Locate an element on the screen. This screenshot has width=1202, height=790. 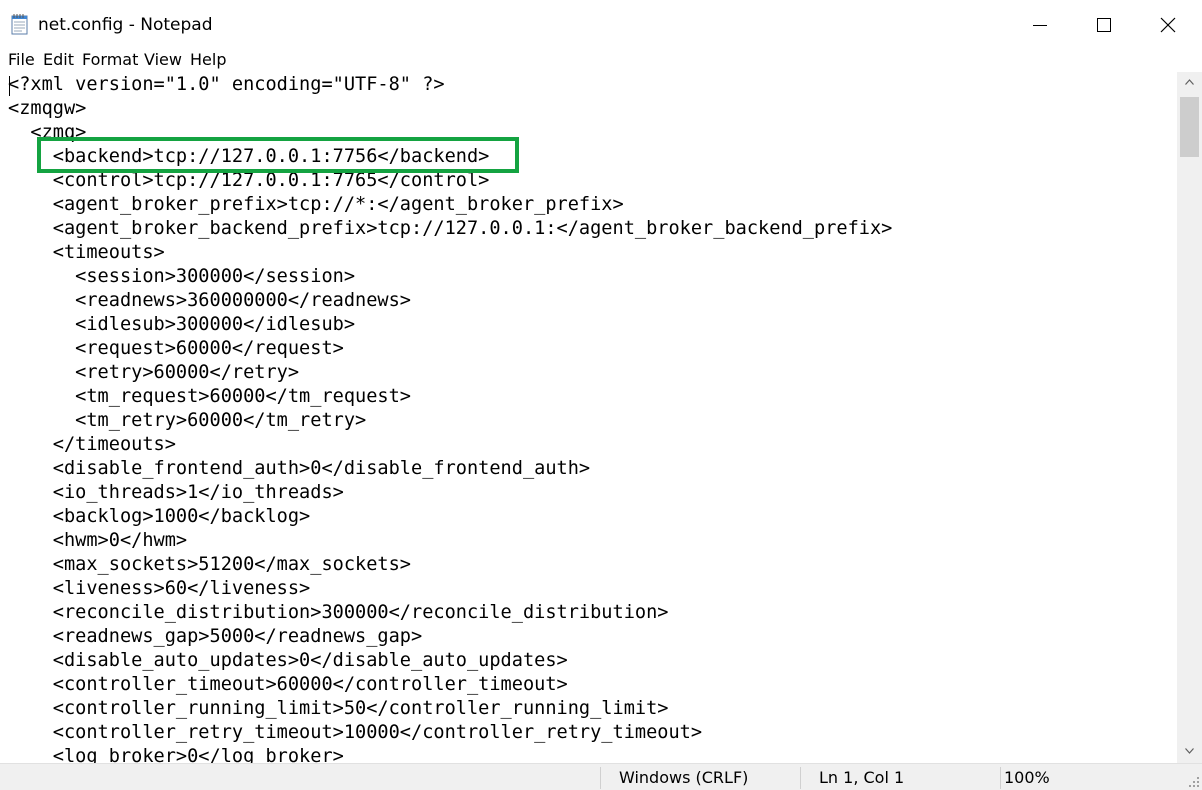
chevron-down-icon is located at coordinates (1189, 751).